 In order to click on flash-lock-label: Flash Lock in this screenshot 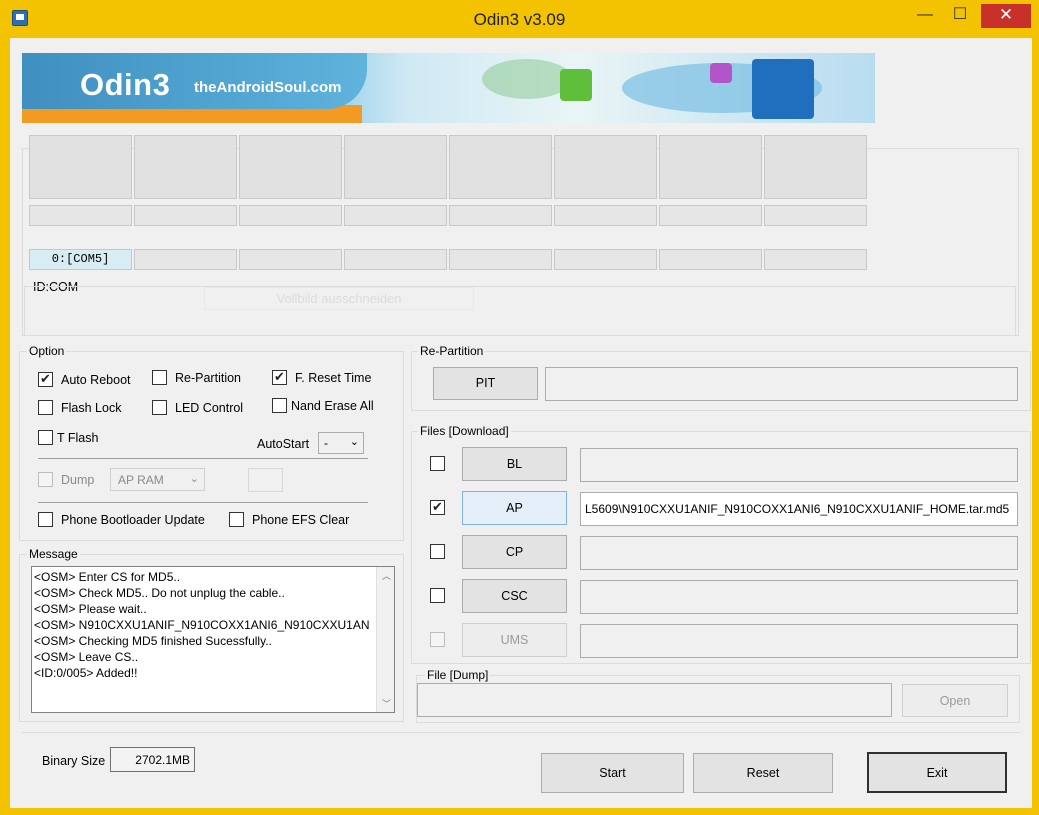, I will do `click(91, 408)`.